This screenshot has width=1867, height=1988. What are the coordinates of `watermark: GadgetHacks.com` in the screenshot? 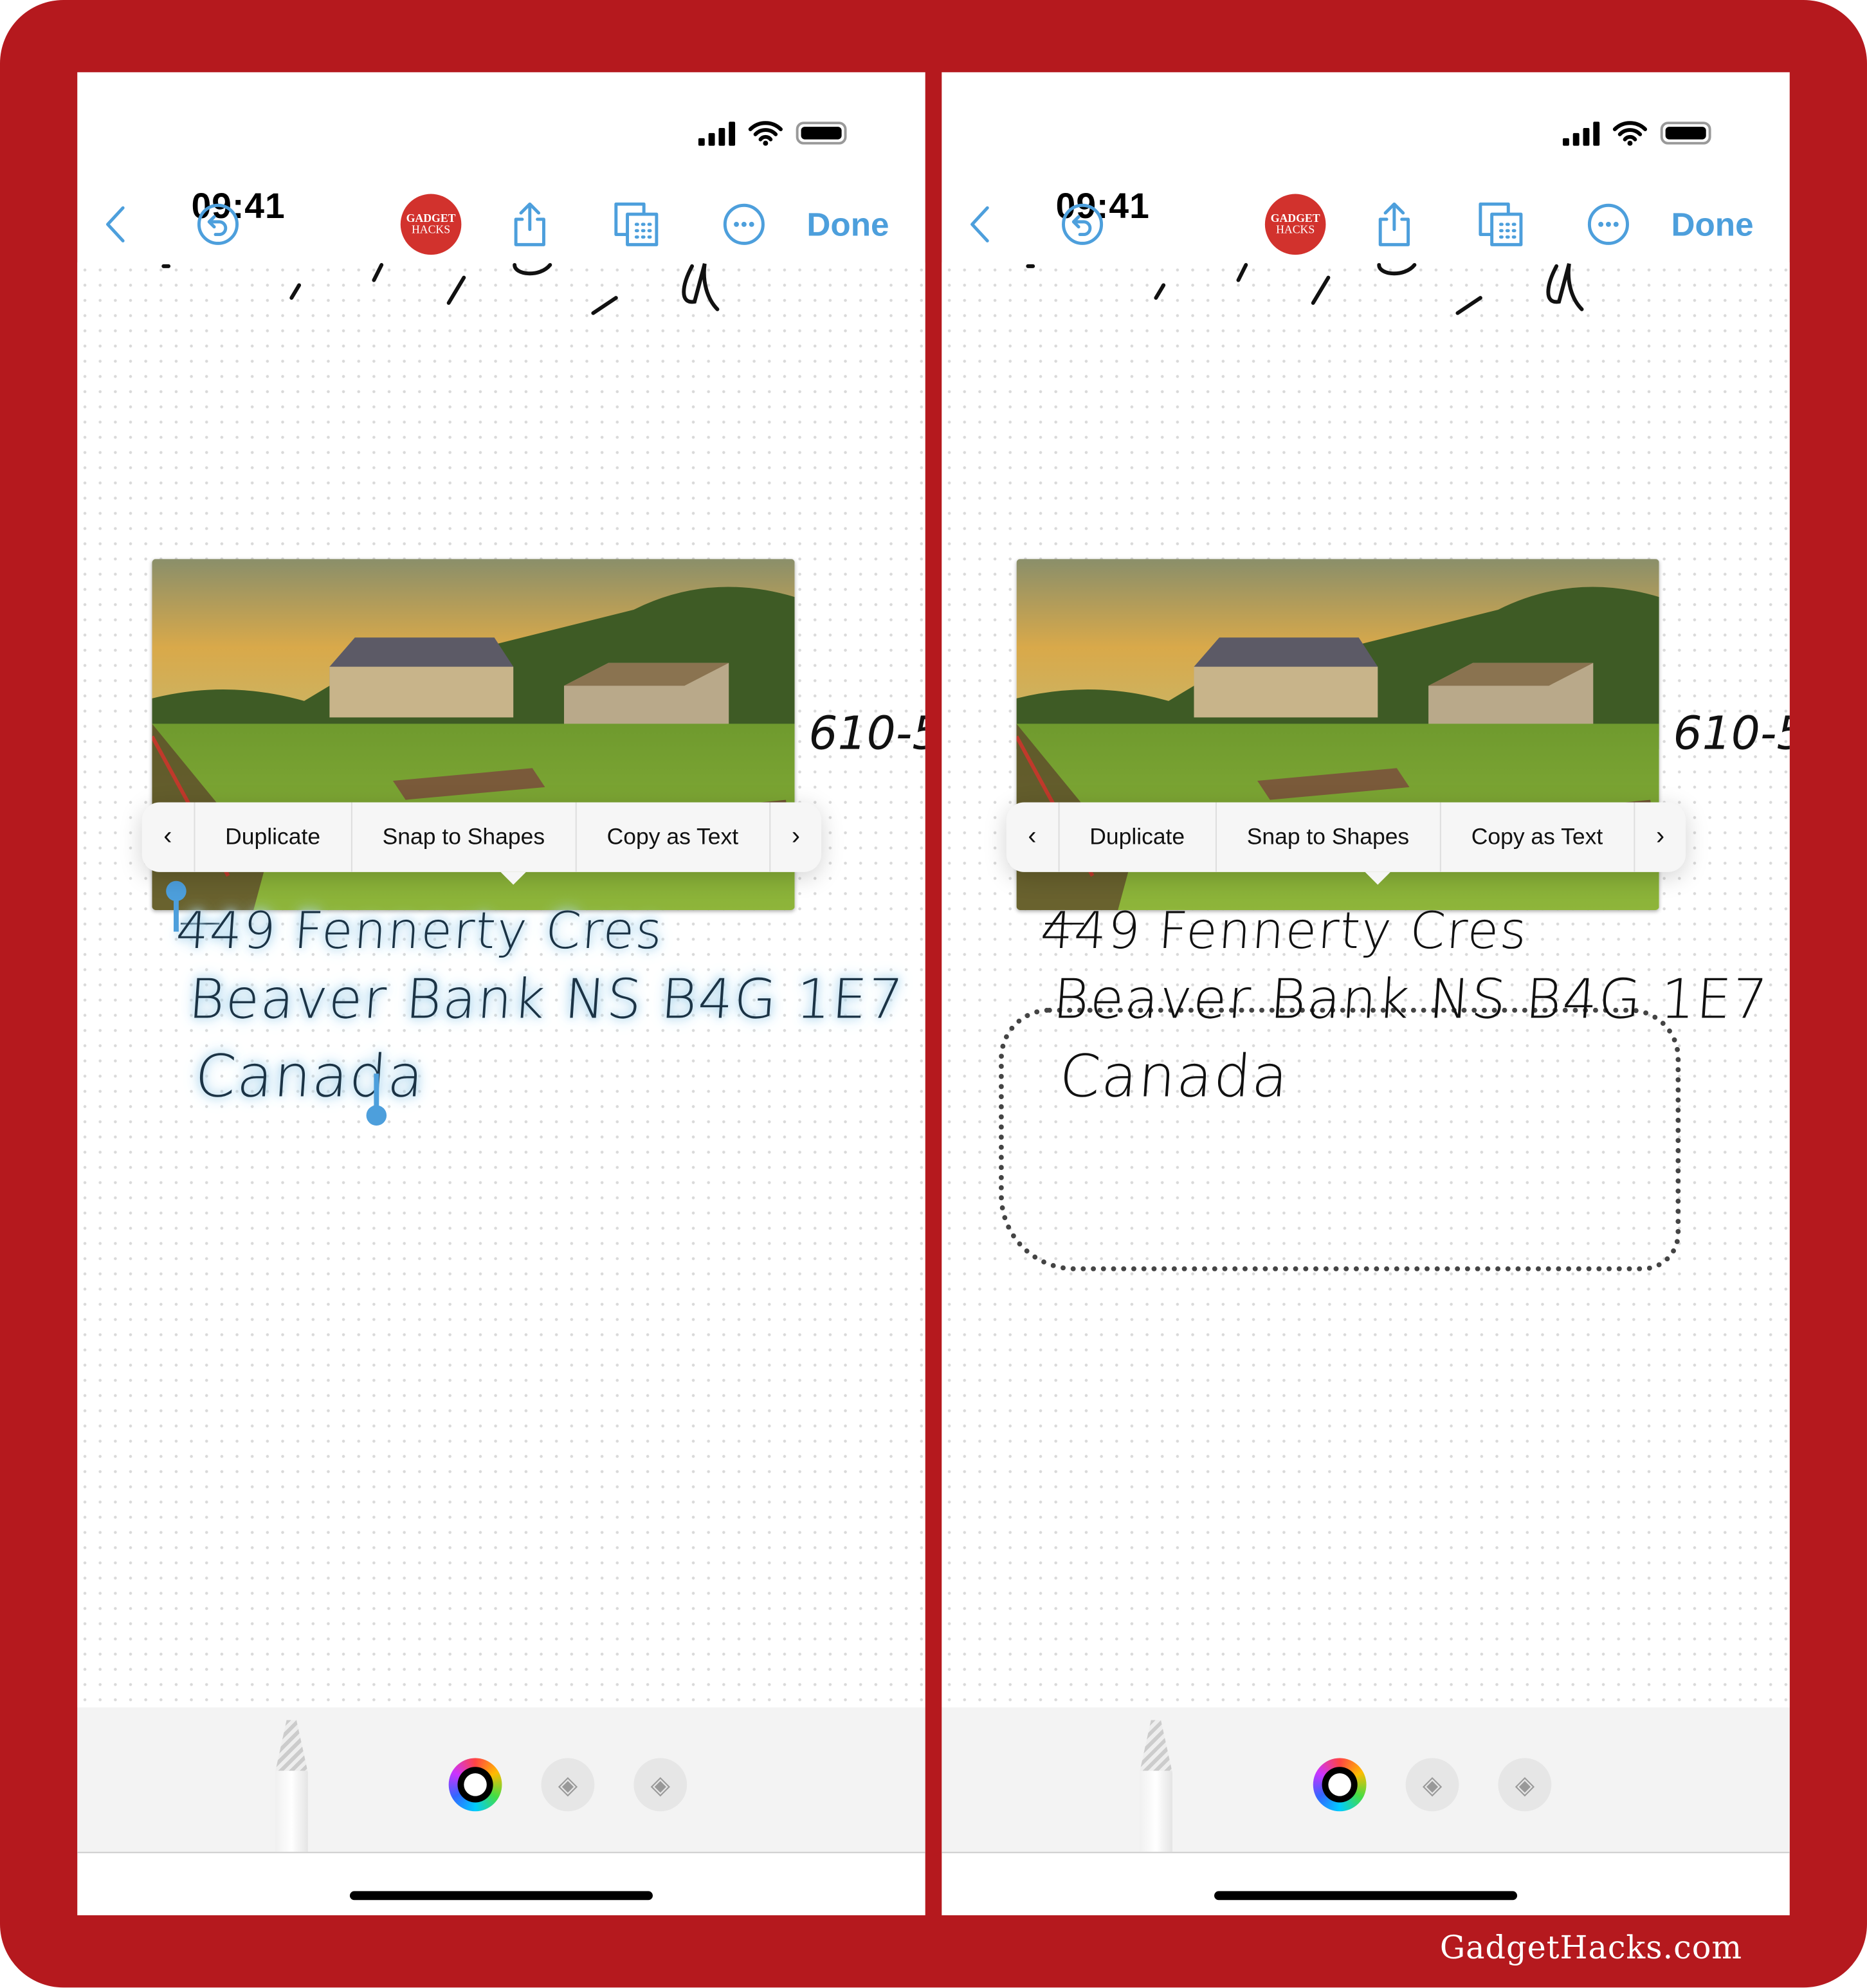 It's located at (1591, 1947).